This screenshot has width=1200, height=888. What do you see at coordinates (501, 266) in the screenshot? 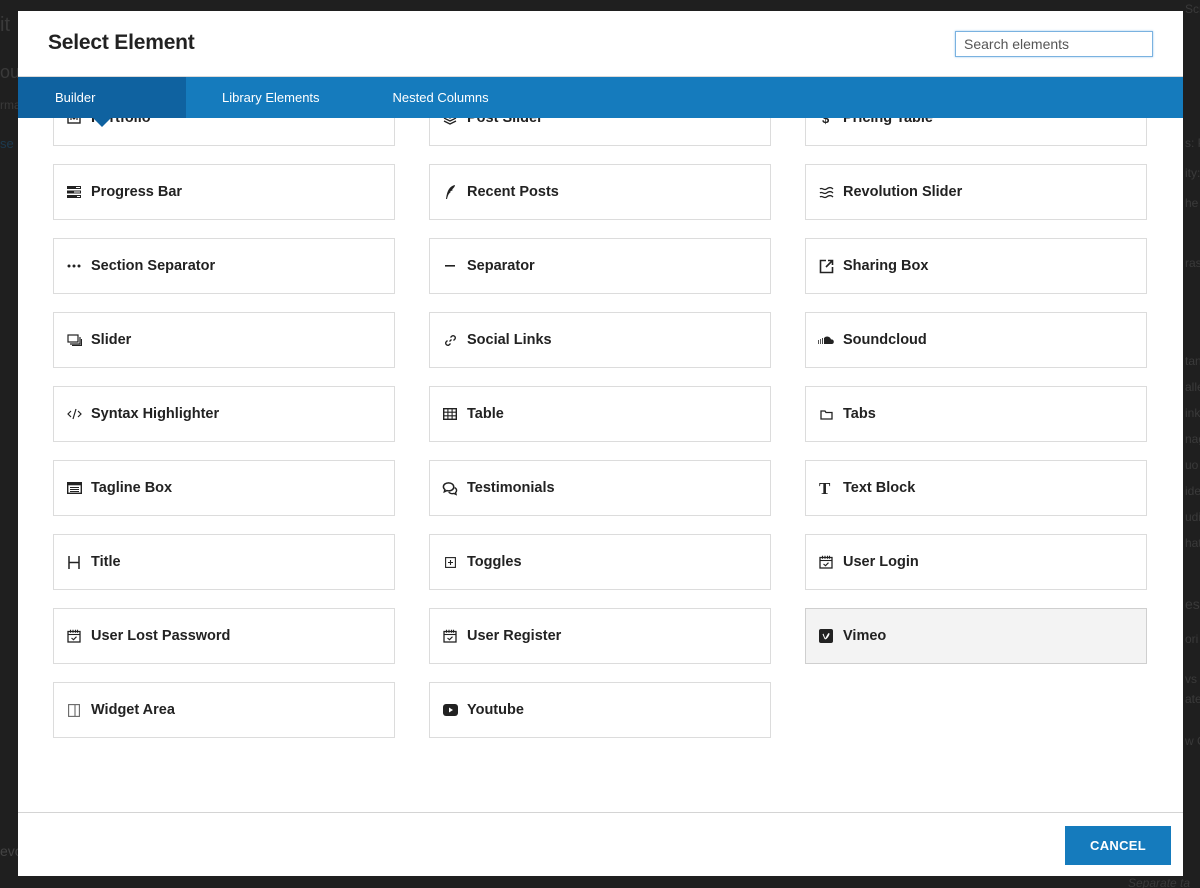
I see `element-label: Separator` at bounding box center [501, 266].